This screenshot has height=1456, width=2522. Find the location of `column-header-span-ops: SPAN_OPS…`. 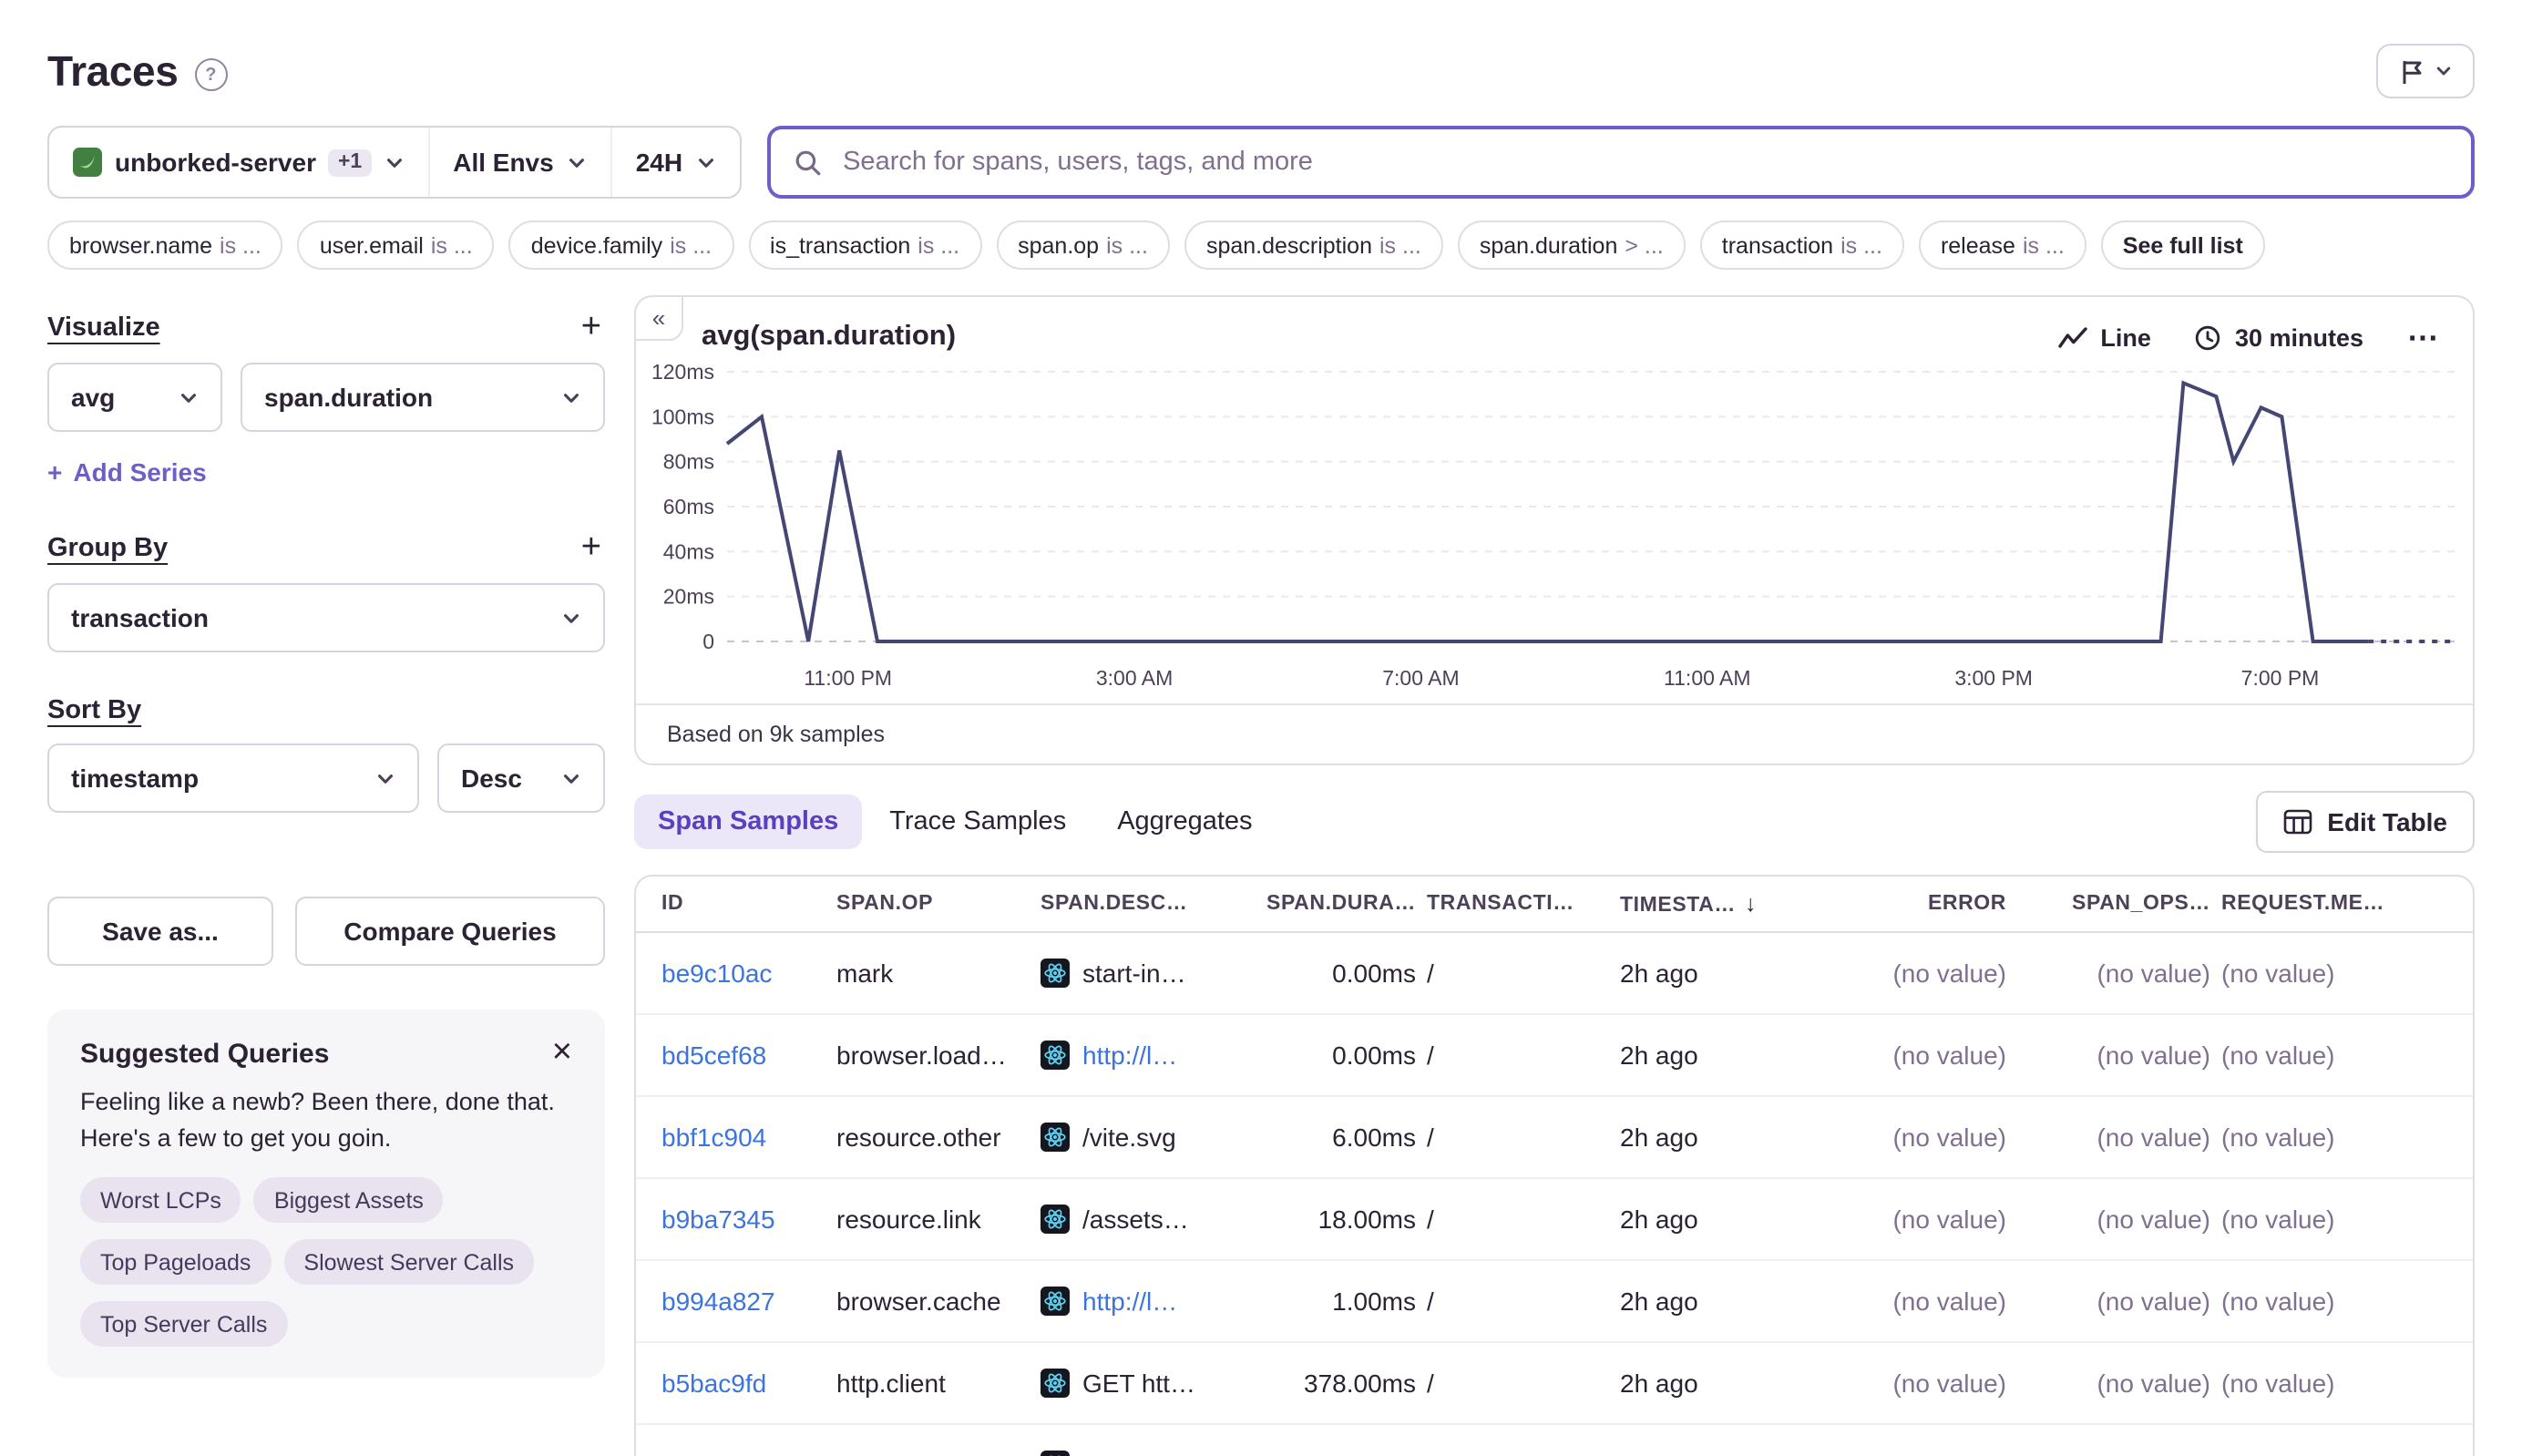

column-header-span-ops: SPAN_OPS… is located at coordinates (2119, 904).